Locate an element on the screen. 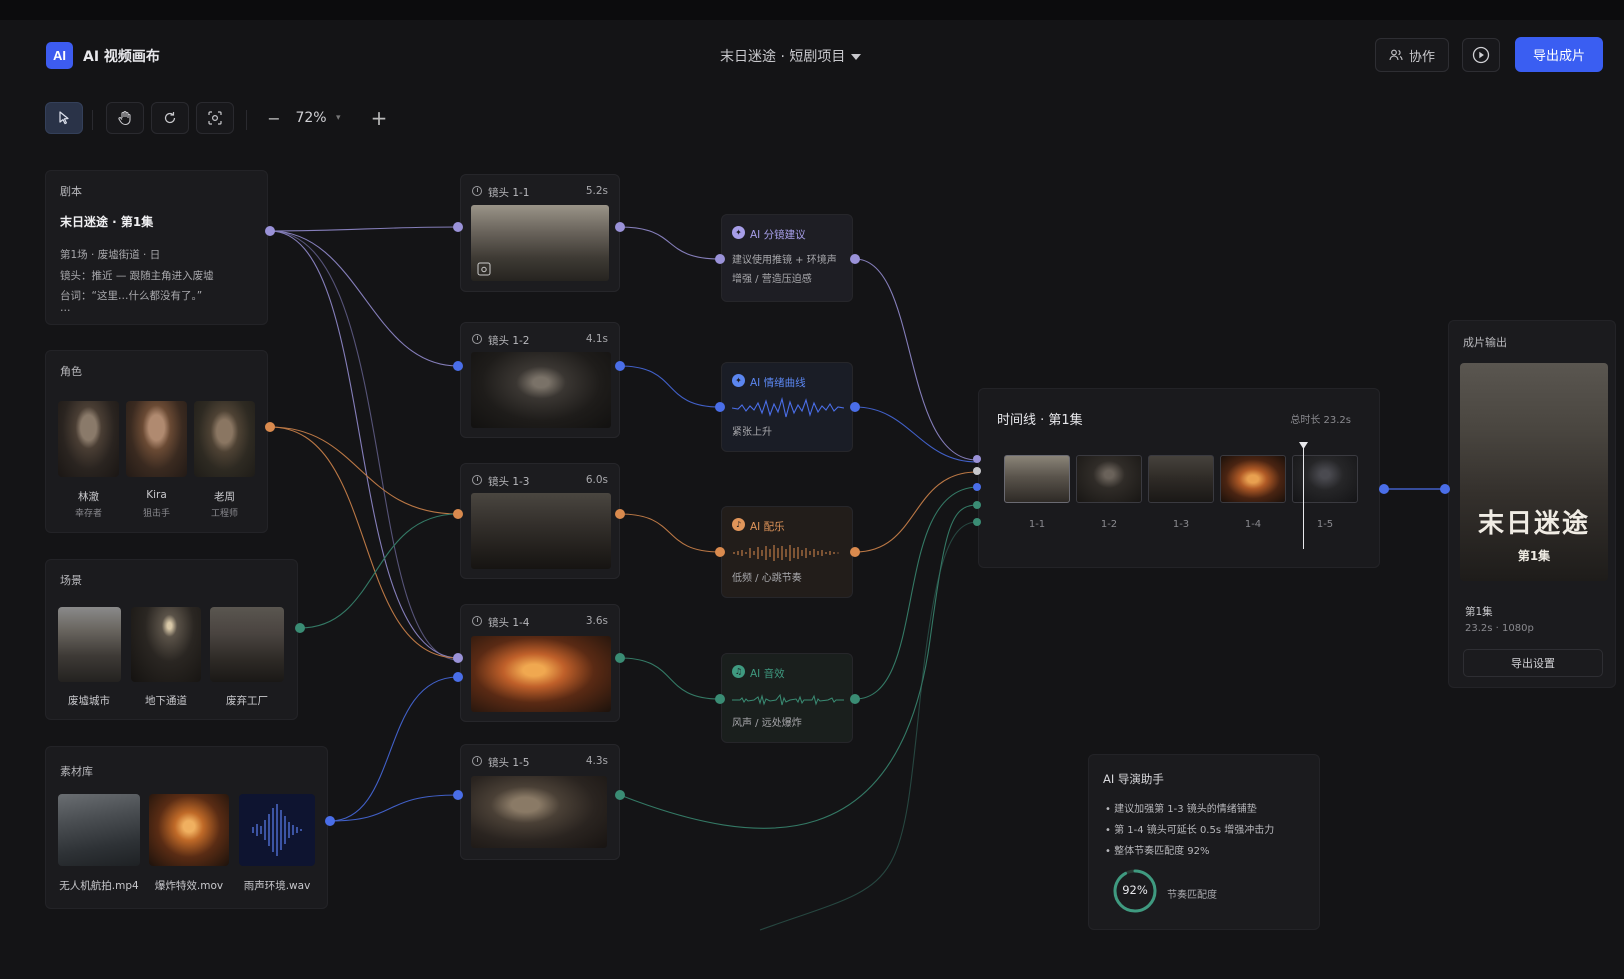 The height and width of the screenshot is (979, 1624). tip-text: 建议加强第 1-3 镜头的情绪铺垫 is located at coordinates (1185, 809).